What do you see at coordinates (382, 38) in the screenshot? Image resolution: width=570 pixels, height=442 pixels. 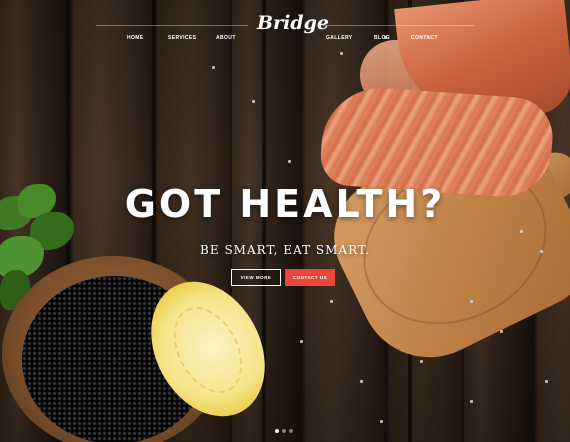 I see `nav-item-blog: BLOG` at bounding box center [382, 38].